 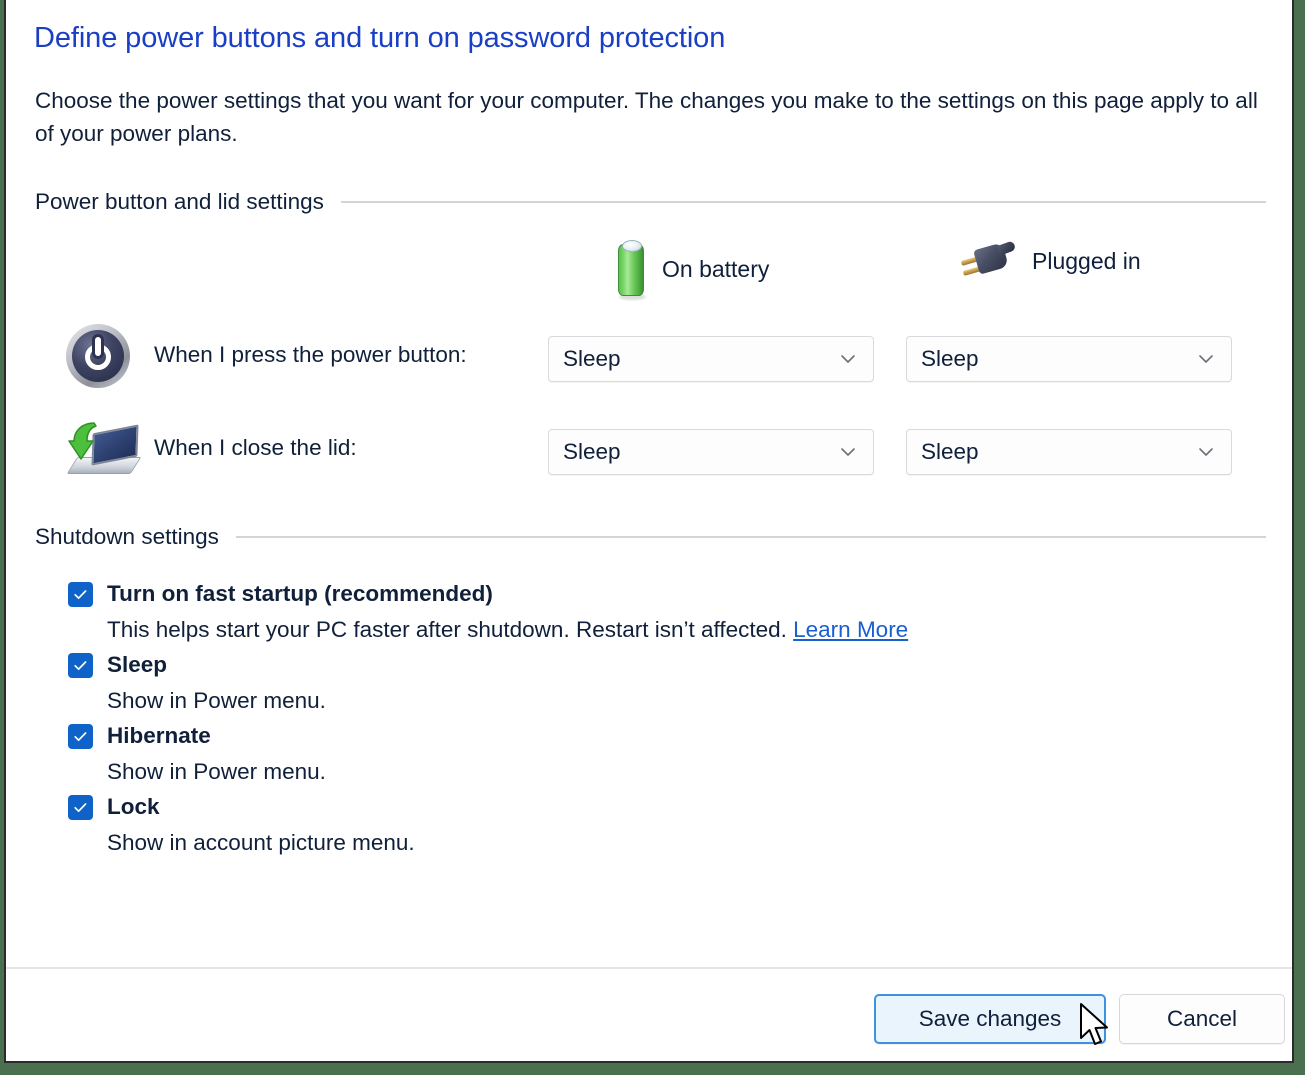 What do you see at coordinates (658, 823) in the screenshot?
I see `list-item: Lock Show in account picture menu.` at bounding box center [658, 823].